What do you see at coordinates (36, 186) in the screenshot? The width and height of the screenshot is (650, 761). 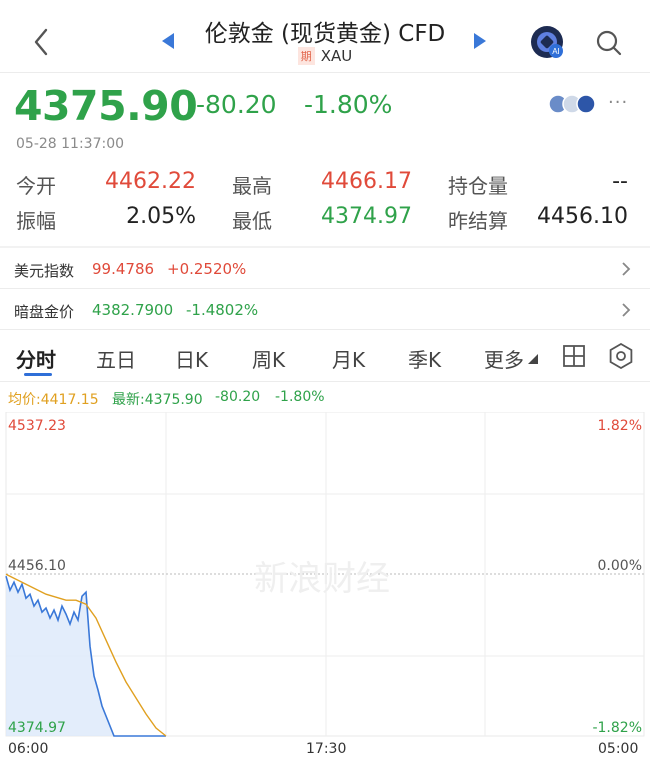 I see `open-label: 今开` at bounding box center [36, 186].